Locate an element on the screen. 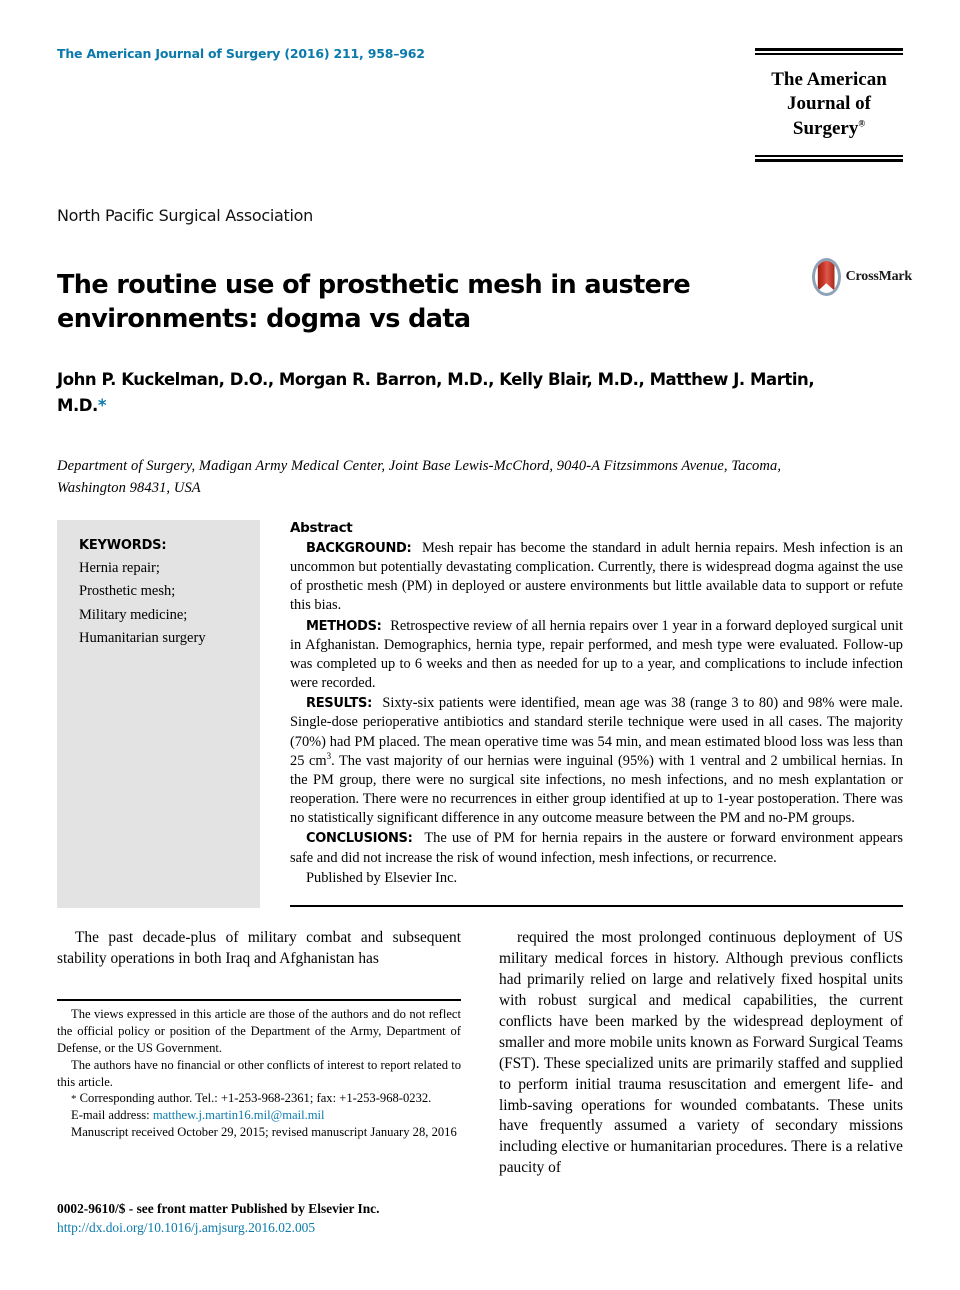 The width and height of the screenshot is (960, 1290). logo-title-line2-wrap: Journal of Surgery® is located at coordinates (829, 116).